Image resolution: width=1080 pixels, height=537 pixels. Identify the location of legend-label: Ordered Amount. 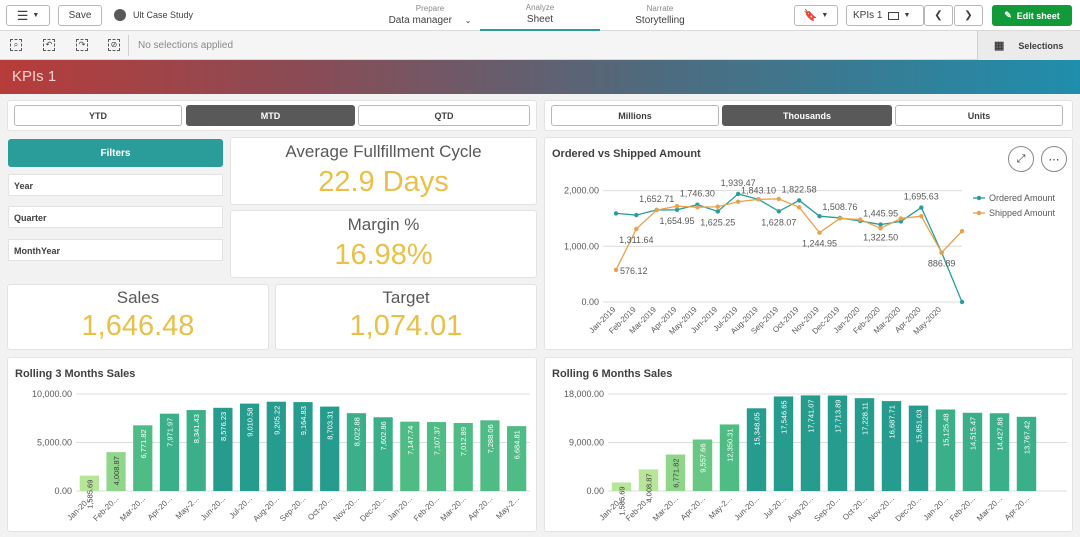
(1022, 198).